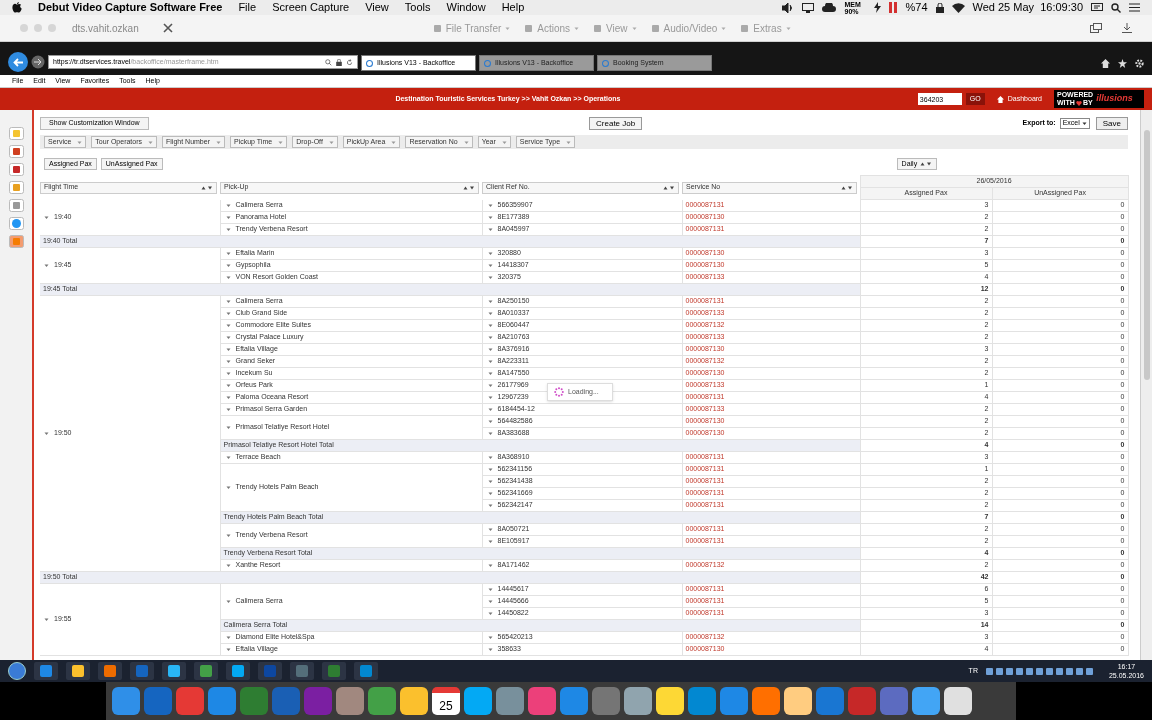  Describe the element at coordinates (17, 7) in the screenshot. I see `apple-logo-icon` at that location.